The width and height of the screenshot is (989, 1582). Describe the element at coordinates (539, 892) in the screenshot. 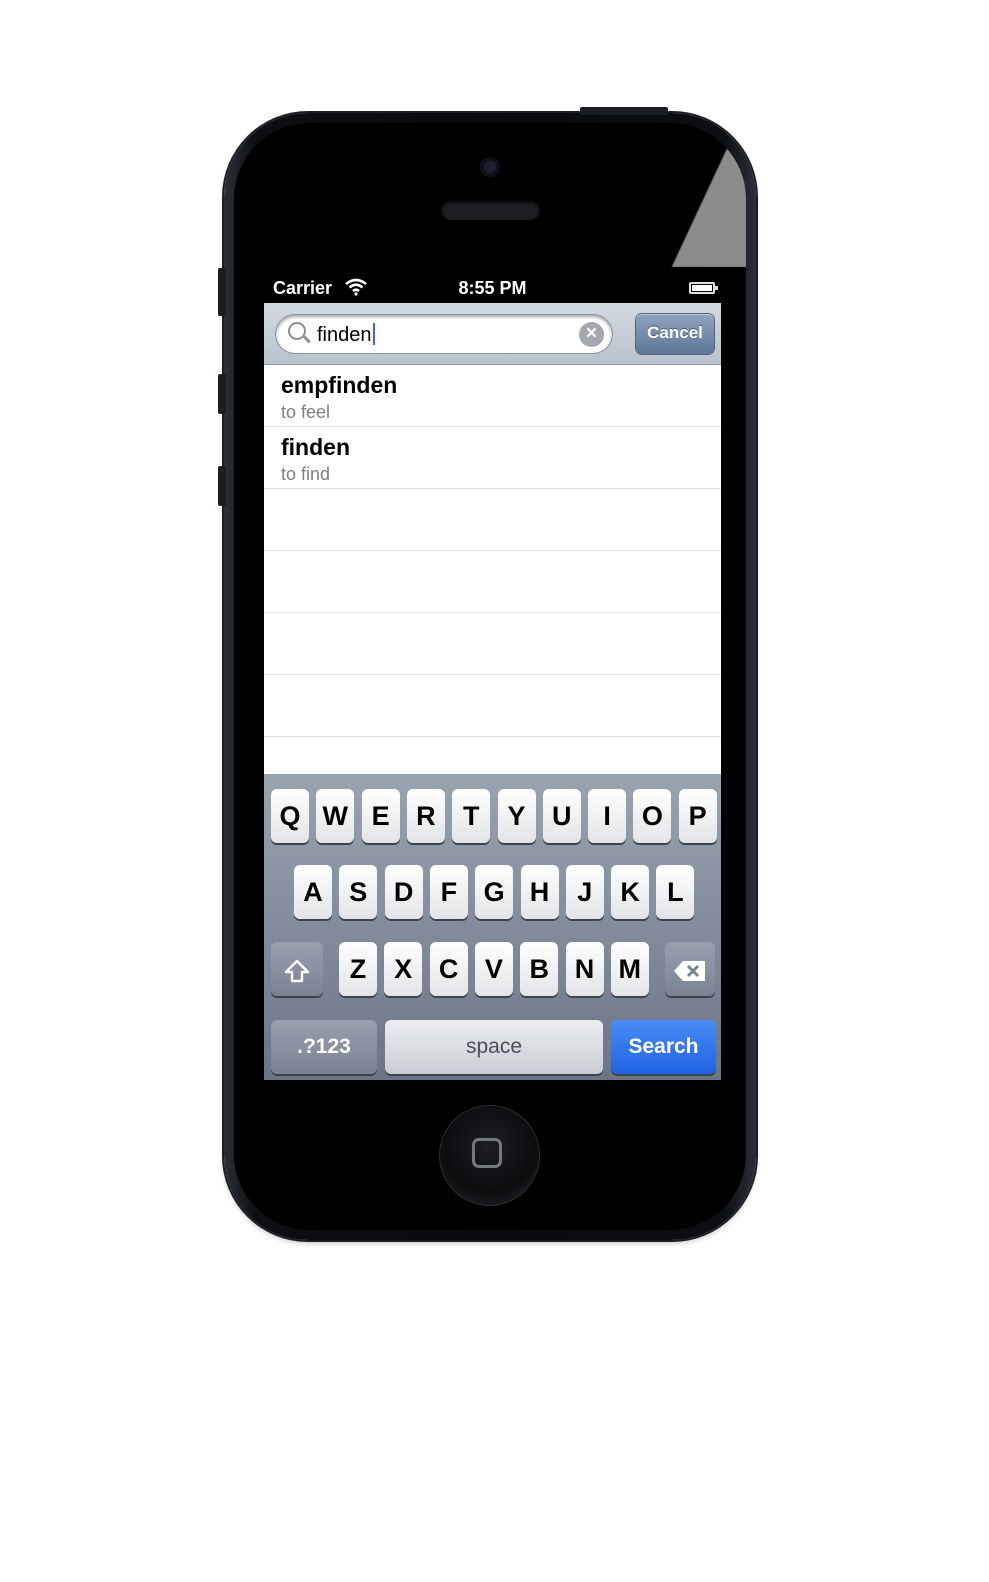

I see `key-h: H` at that location.